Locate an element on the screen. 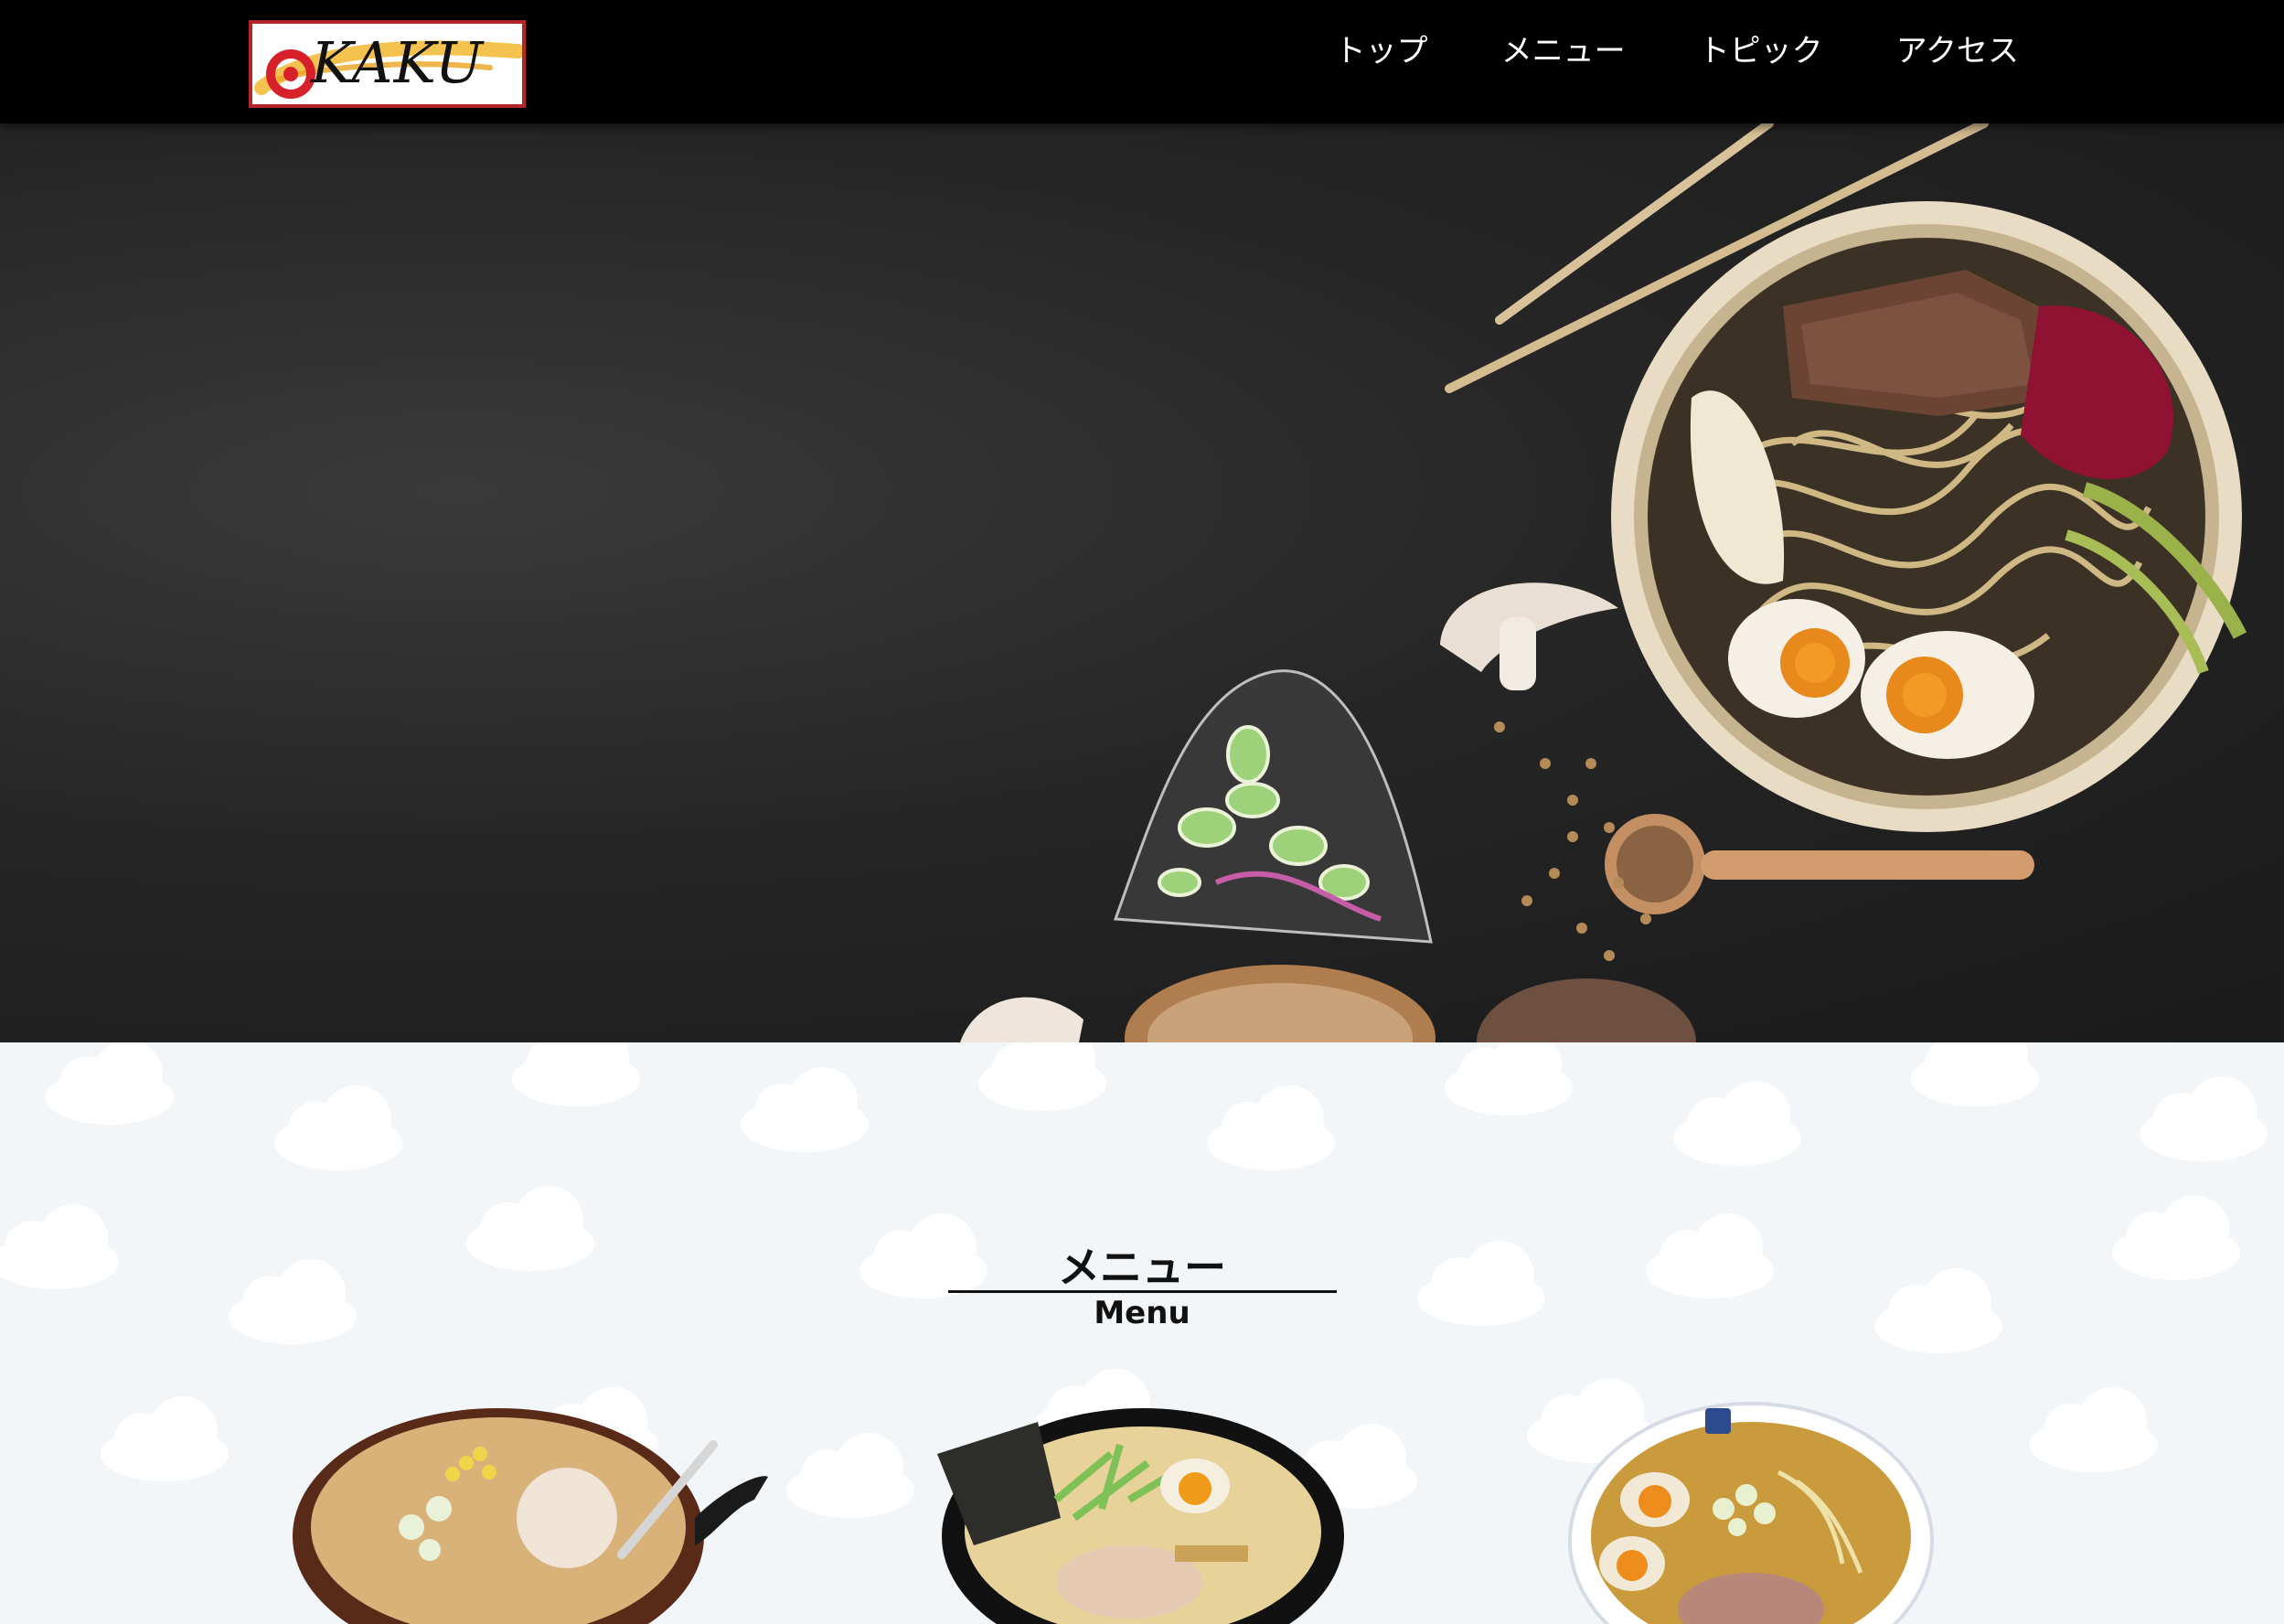 Image resolution: width=2284 pixels, height=1624 pixels. ramen-bowl-icon is located at coordinates (1929, 516).